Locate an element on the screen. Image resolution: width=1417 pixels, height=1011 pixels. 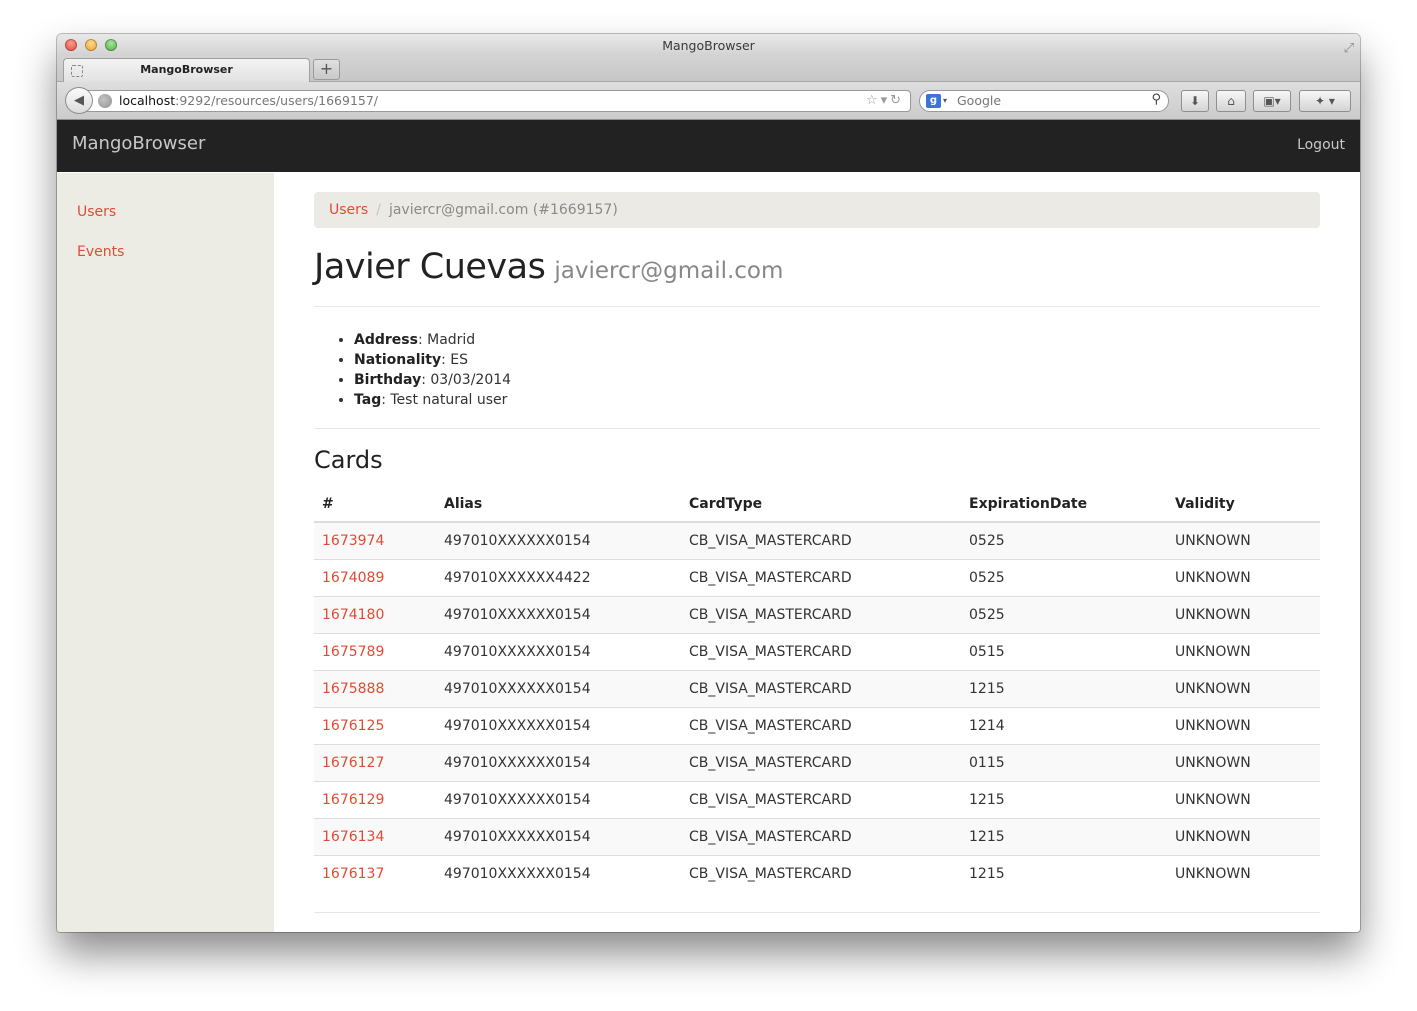
user-email: javiercr@gmail.com is located at coordinates (669, 271).